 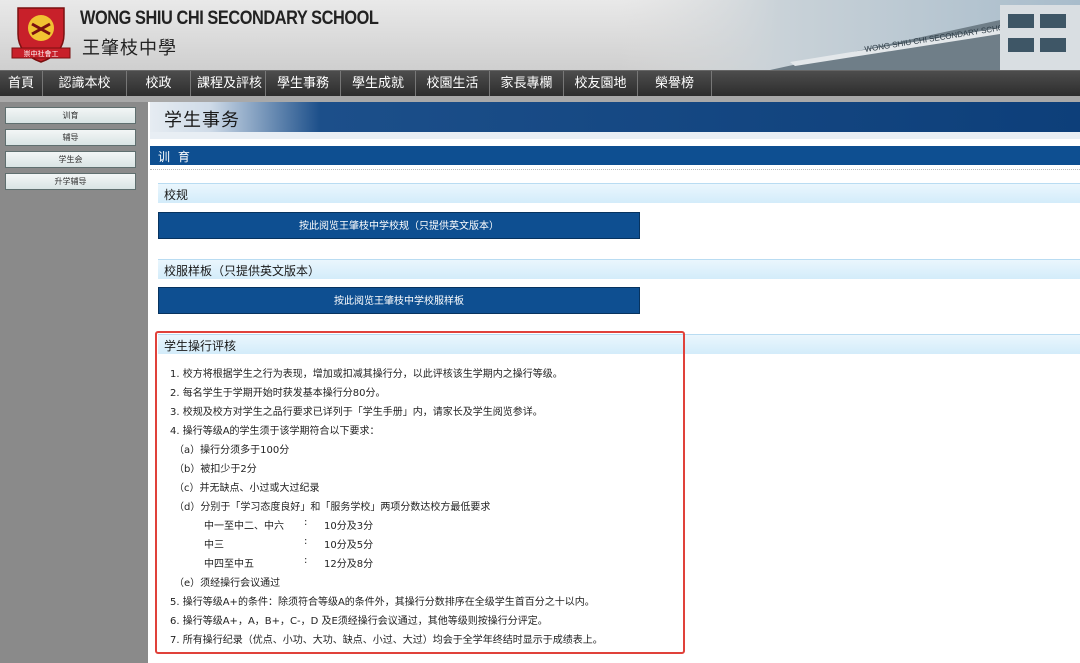 I want to click on conduct-heading-label: 学生操行评核, so click(x=200, y=346).